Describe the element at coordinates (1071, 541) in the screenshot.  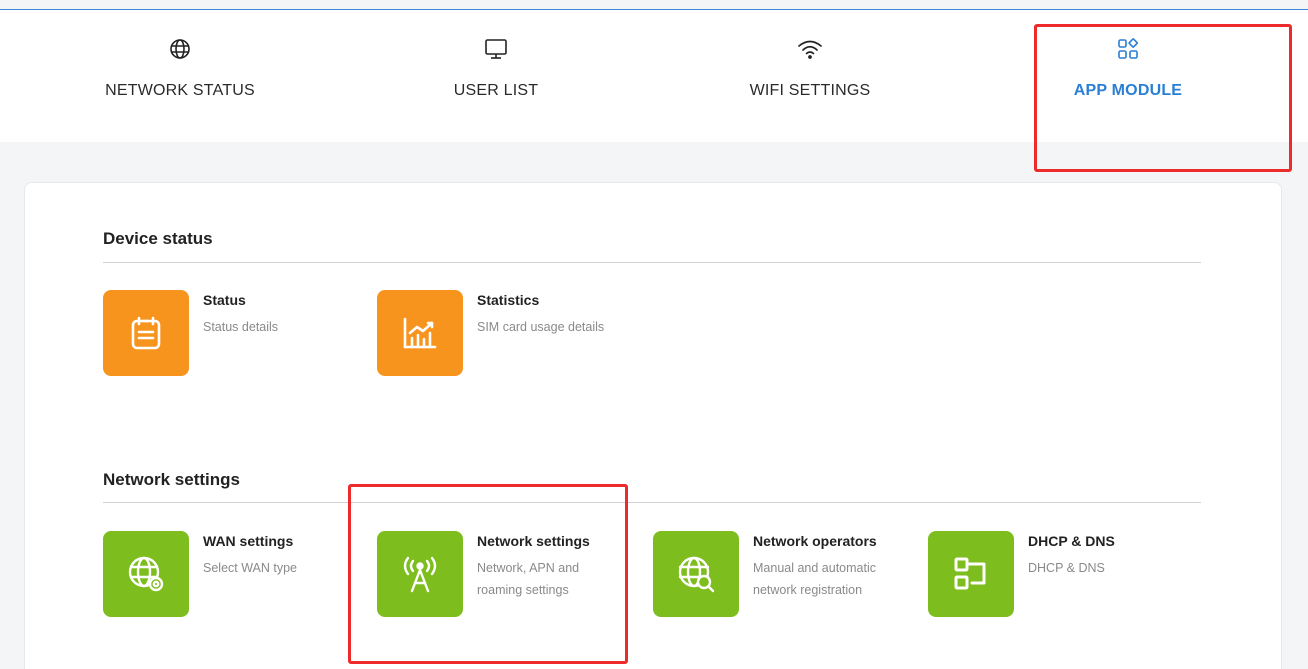
I see `tile-title: DHCP & DNS` at that location.